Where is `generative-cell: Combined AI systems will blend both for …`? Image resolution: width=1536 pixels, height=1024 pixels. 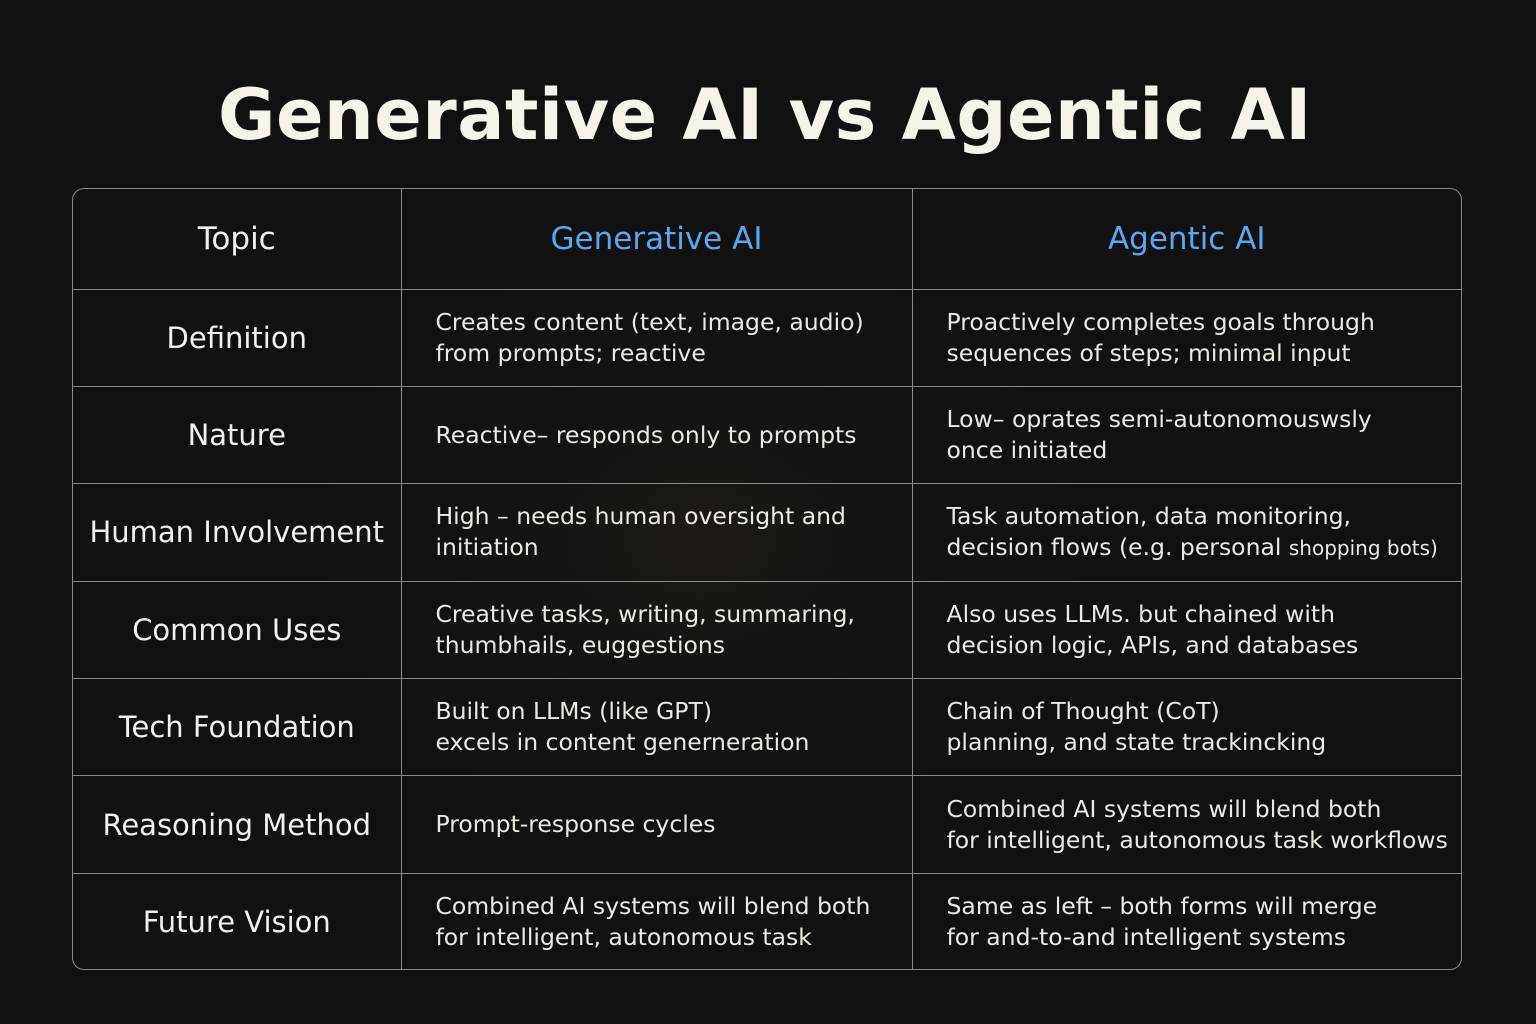 generative-cell: Combined AI systems will blend both for … is located at coordinates (656, 920).